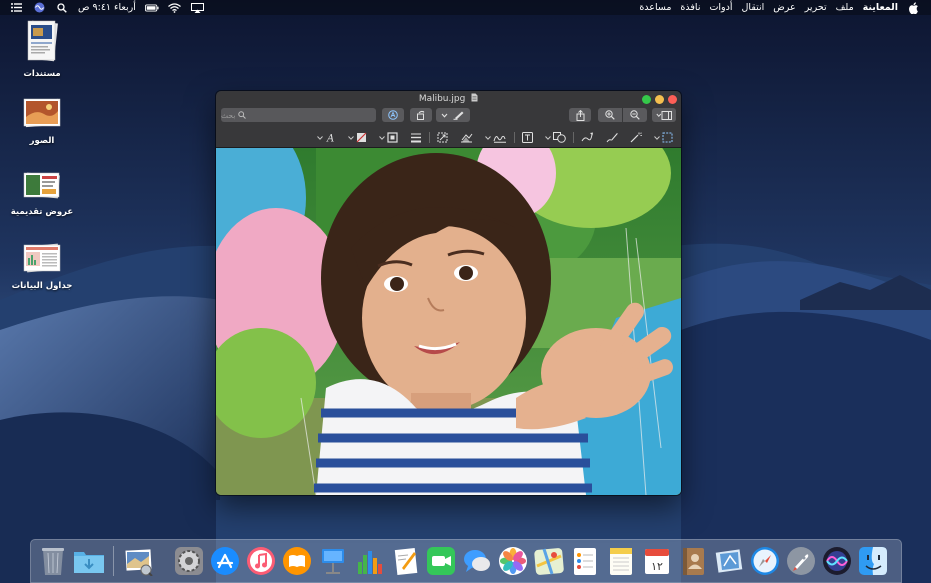 The image size is (931, 583). What do you see at coordinates (151, 7) in the screenshot?
I see `battery-icon` at bounding box center [151, 7].